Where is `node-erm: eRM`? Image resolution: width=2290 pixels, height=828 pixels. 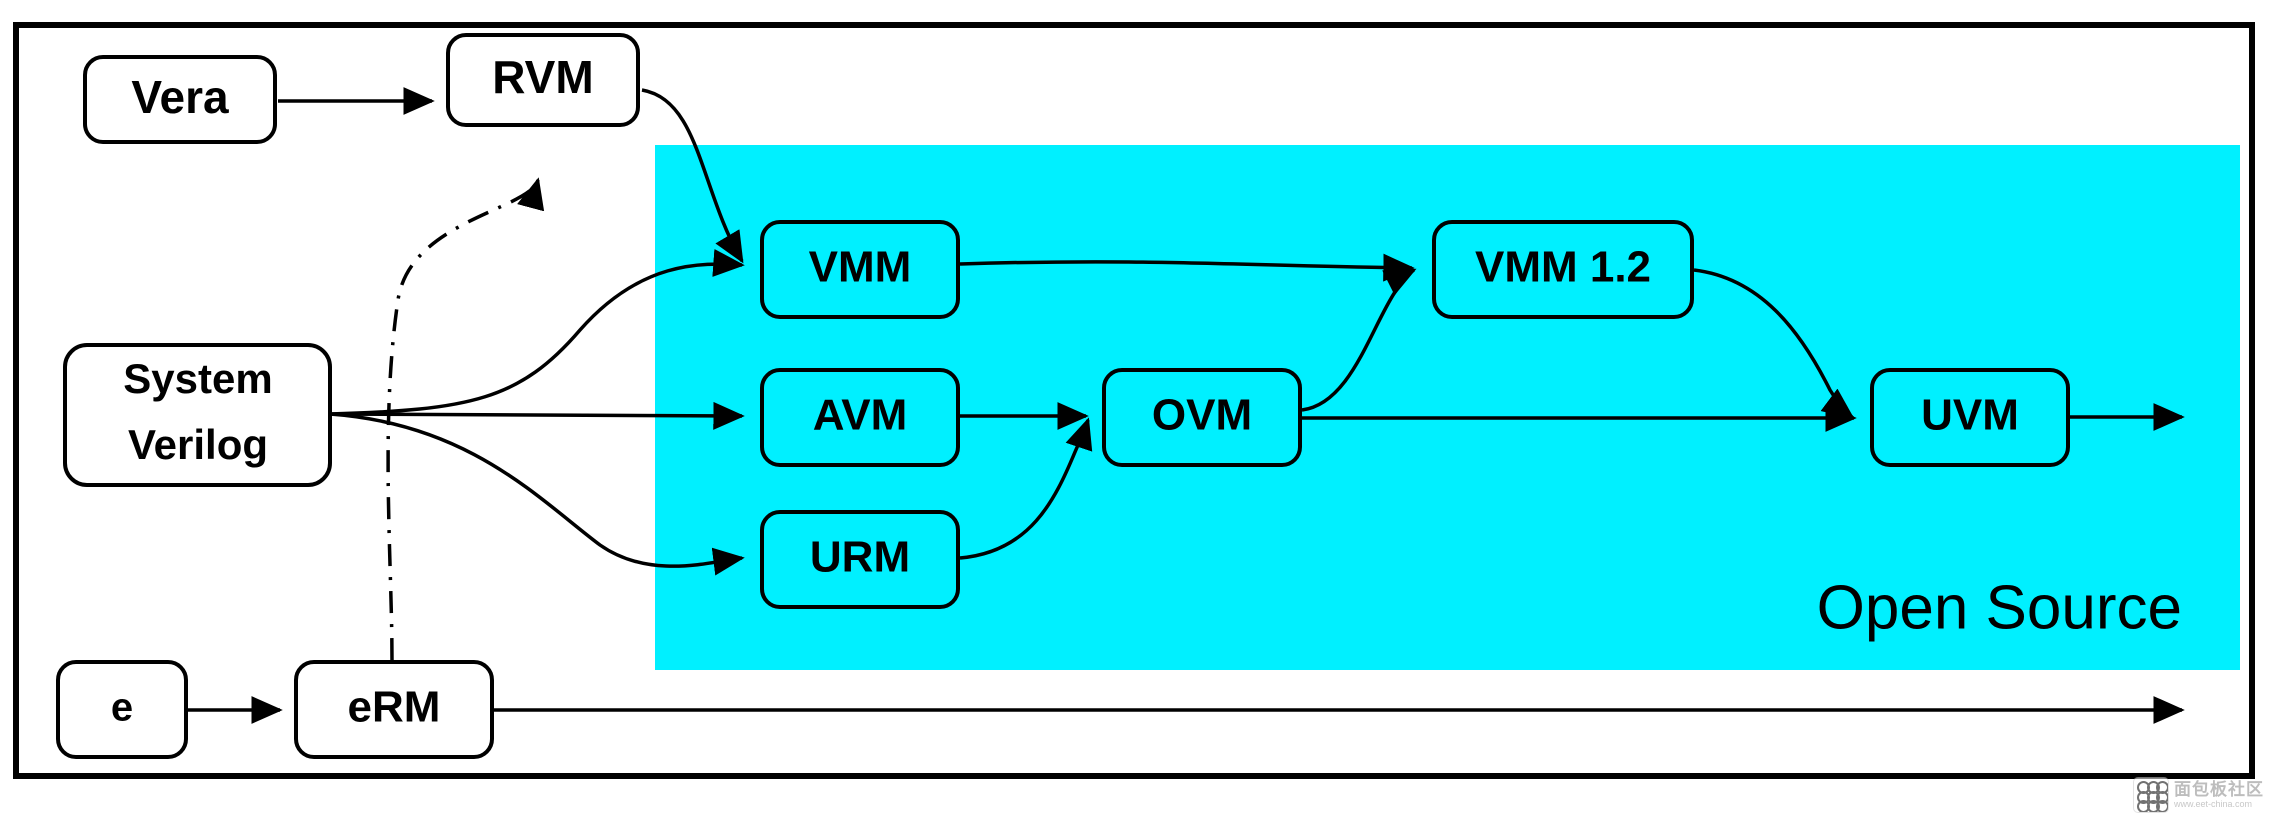
node-erm: eRM is located at coordinates (394, 709).